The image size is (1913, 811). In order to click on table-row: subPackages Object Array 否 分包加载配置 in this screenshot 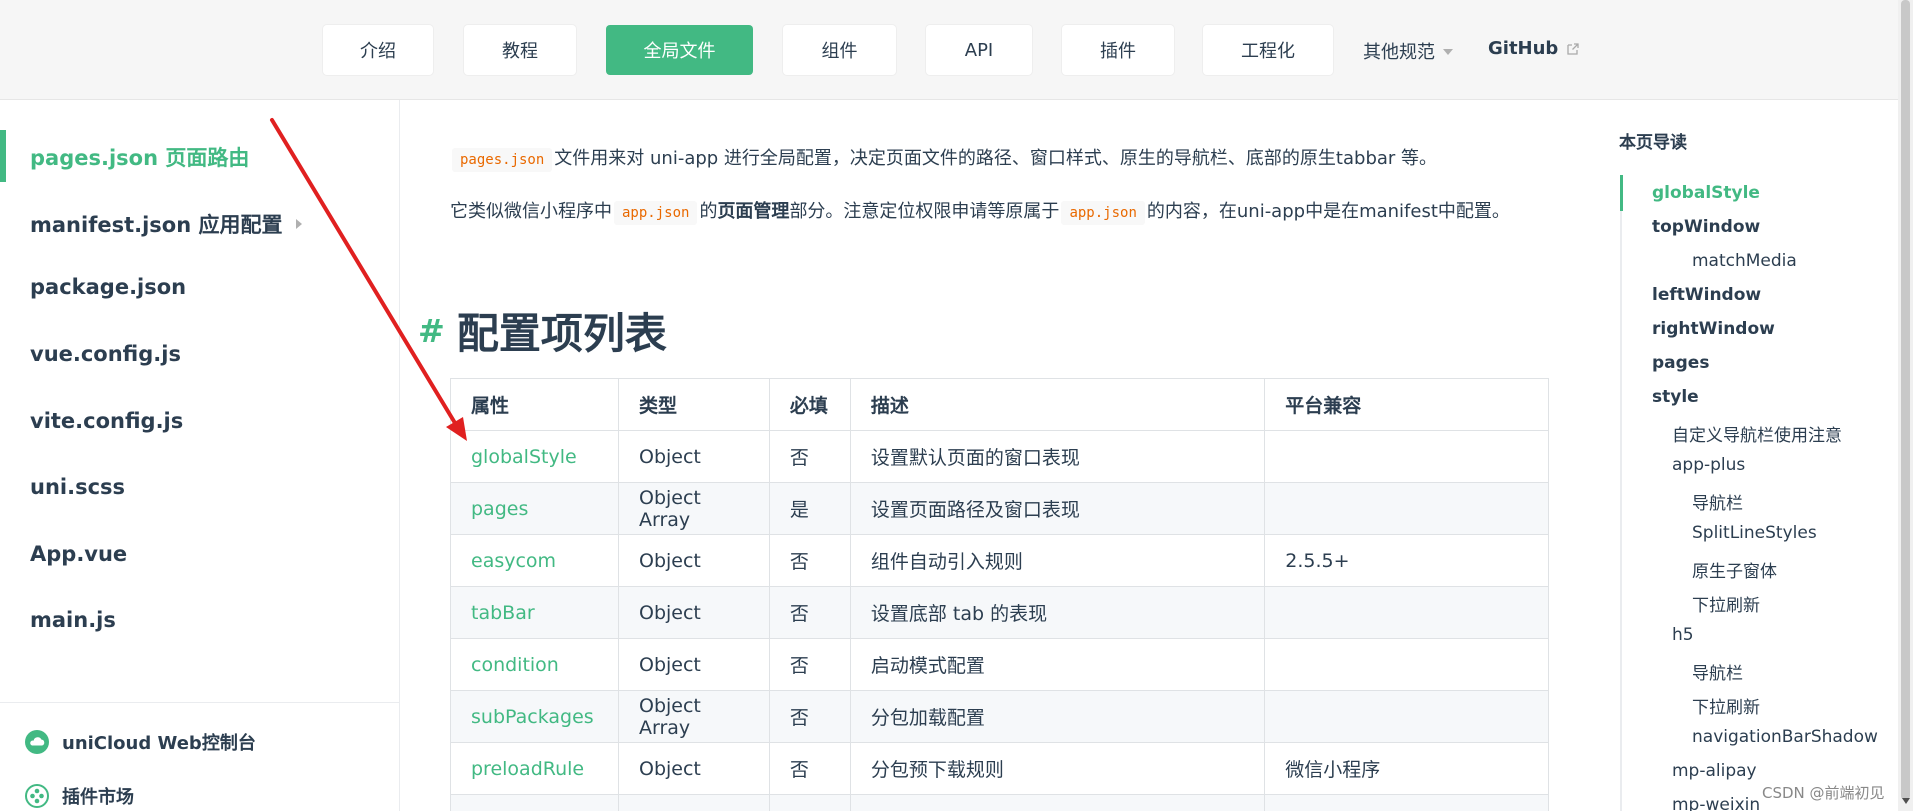, I will do `click(999, 716)`.